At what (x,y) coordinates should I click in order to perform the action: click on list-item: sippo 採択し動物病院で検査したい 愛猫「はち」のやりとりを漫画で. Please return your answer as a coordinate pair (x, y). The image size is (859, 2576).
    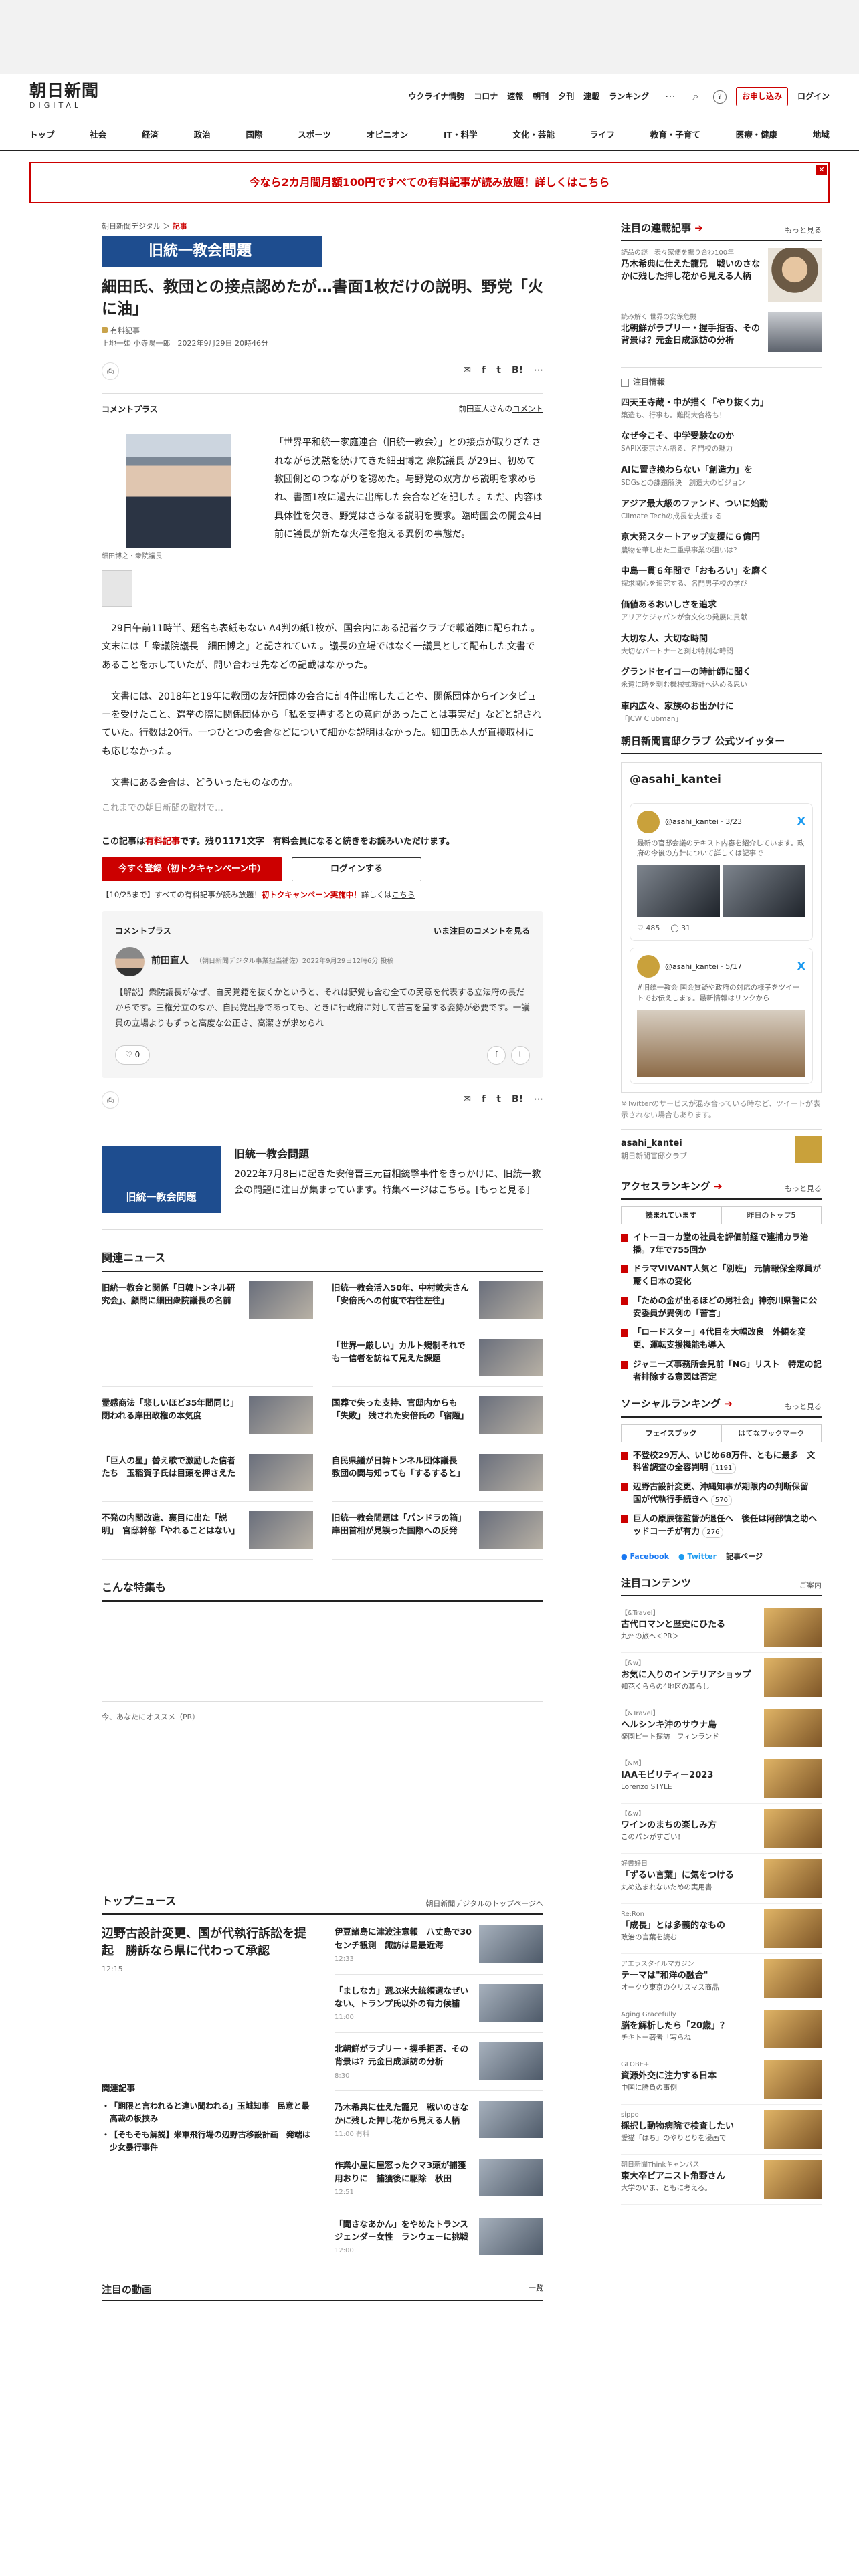
    Looking at the image, I should click on (721, 2130).